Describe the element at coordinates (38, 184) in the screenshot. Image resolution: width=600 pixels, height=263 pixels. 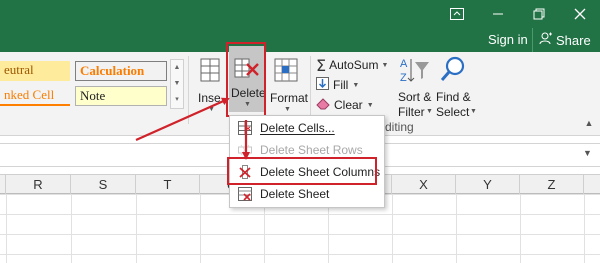
I see `column-header: R` at that location.